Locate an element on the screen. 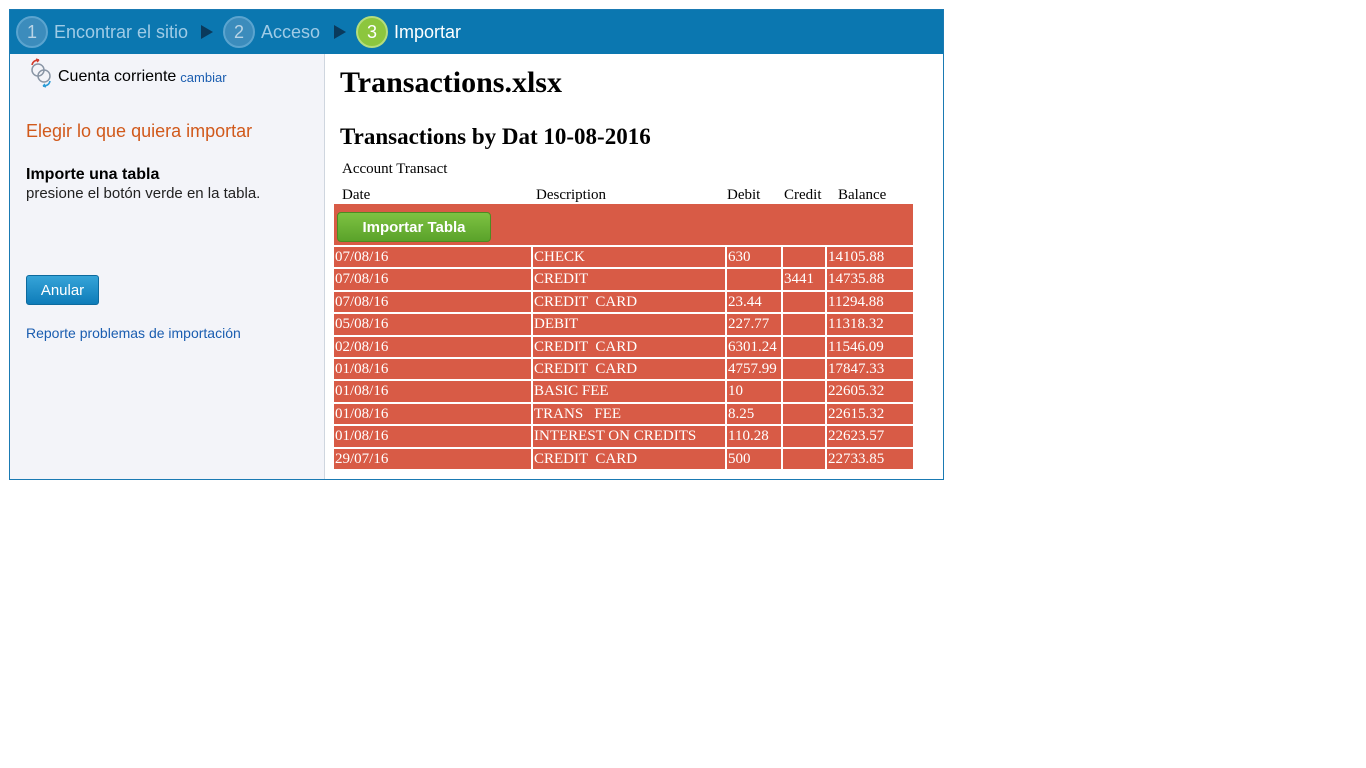 The image size is (1366, 768). table-row: 01/08/16 BASIC FEE 10 22605.32 is located at coordinates (623, 390).